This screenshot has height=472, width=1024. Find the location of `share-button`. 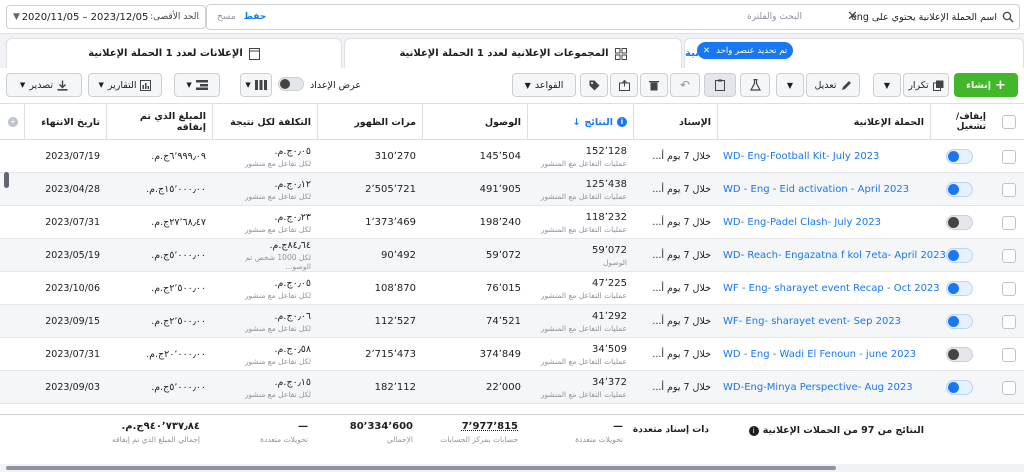

share-button is located at coordinates (624, 85).